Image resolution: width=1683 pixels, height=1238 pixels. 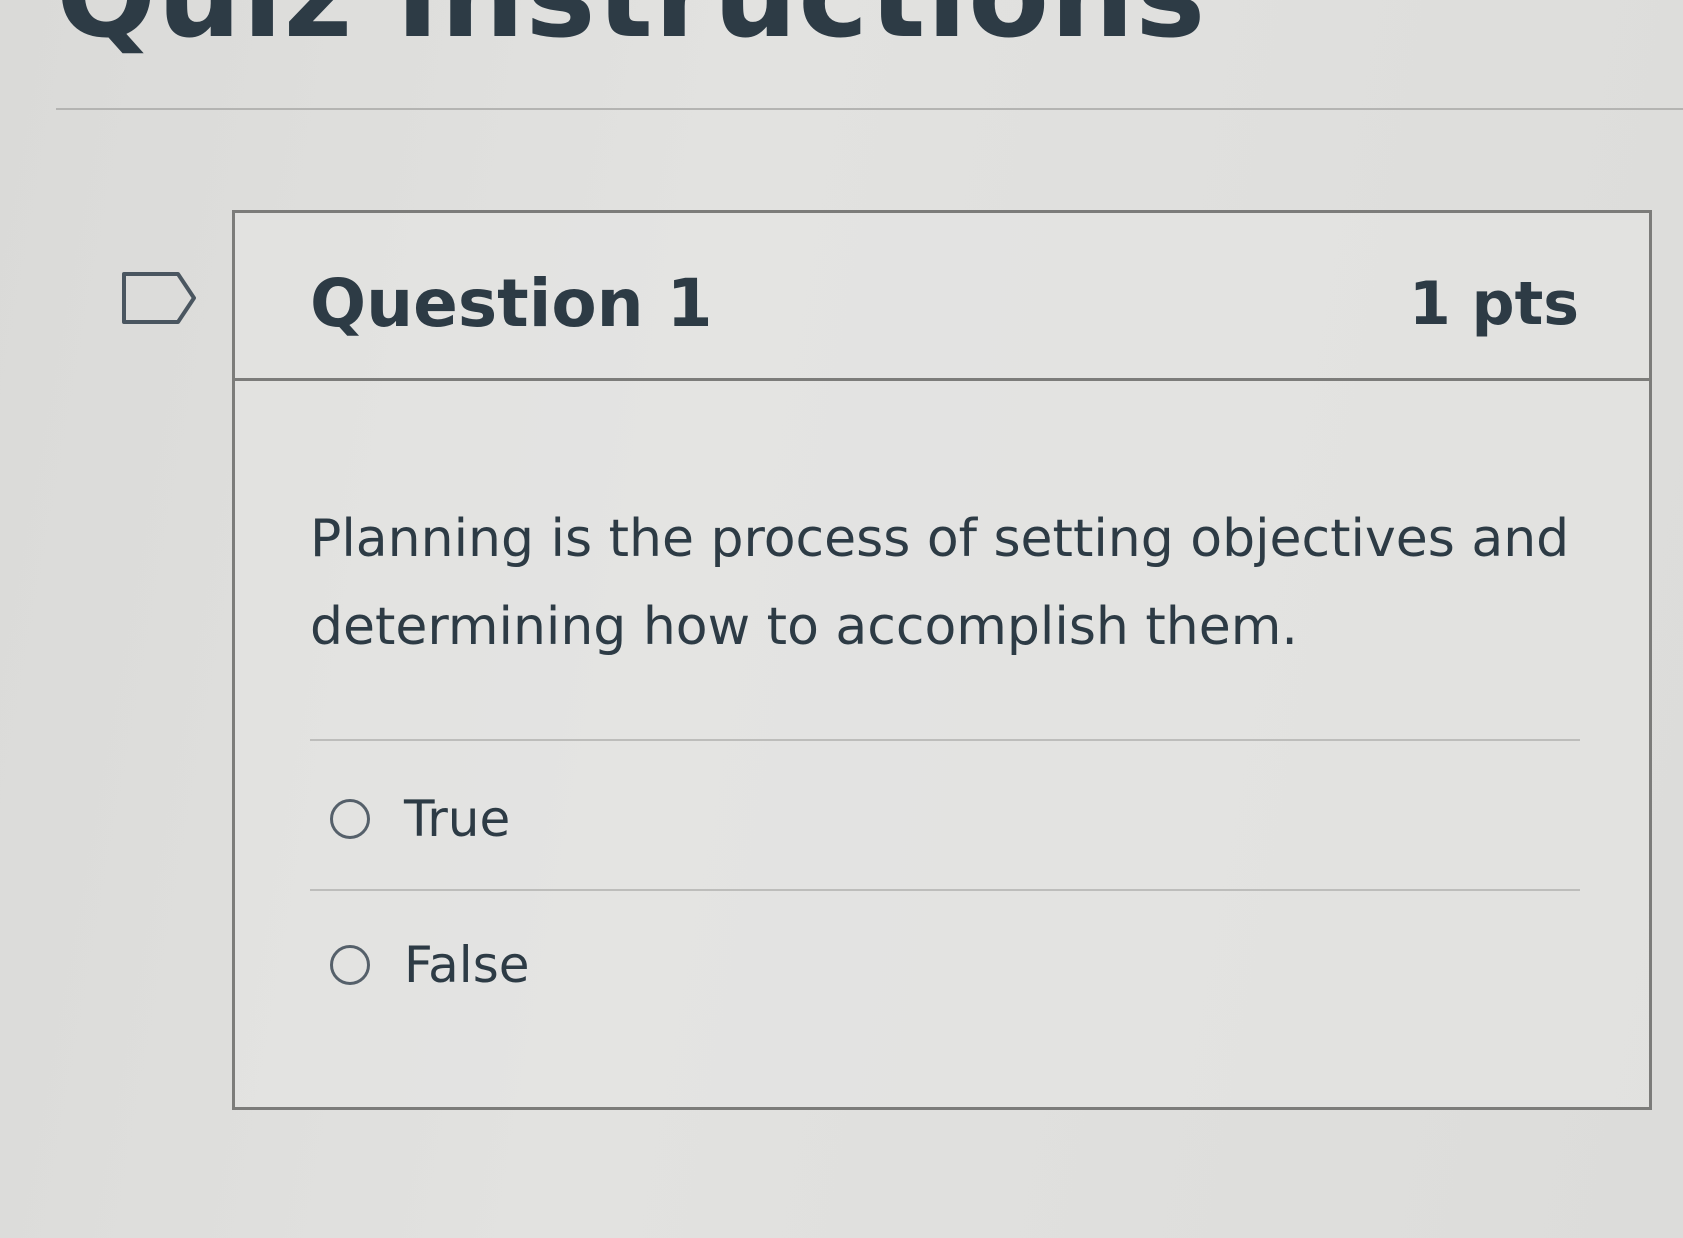 What do you see at coordinates (942, 297) in the screenshot?
I see `question-header: Question 1 1 pts` at bounding box center [942, 297].